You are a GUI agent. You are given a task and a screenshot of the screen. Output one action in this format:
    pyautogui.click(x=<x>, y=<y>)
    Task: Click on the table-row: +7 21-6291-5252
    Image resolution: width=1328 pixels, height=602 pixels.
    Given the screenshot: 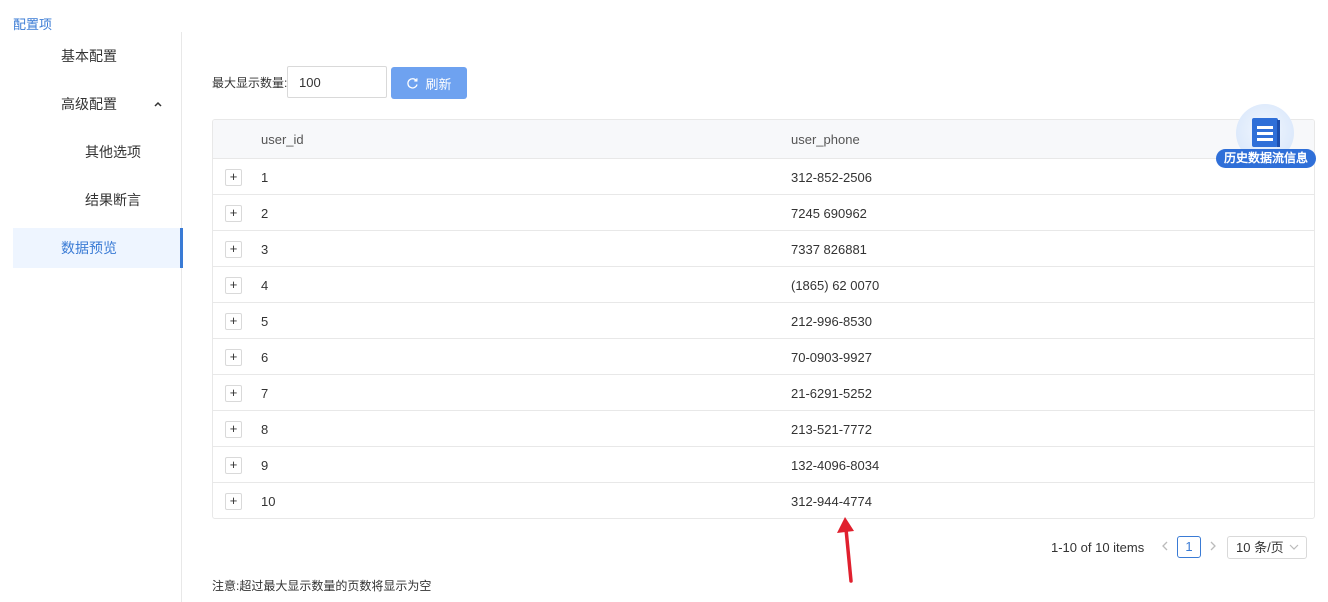 What is the action you would take?
    pyautogui.click(x=763, y=393)
    